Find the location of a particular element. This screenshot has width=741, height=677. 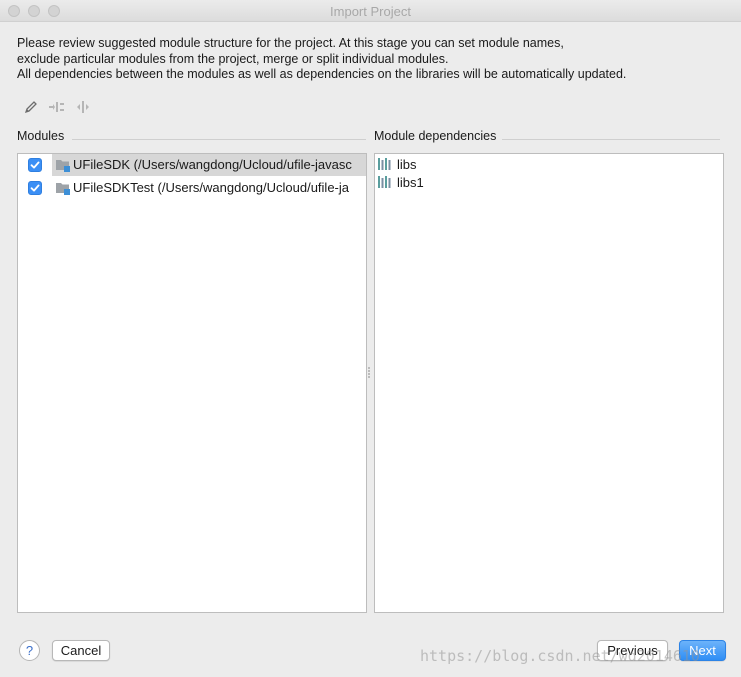

title-bar: Import Project is located at coordinates (370, 11).